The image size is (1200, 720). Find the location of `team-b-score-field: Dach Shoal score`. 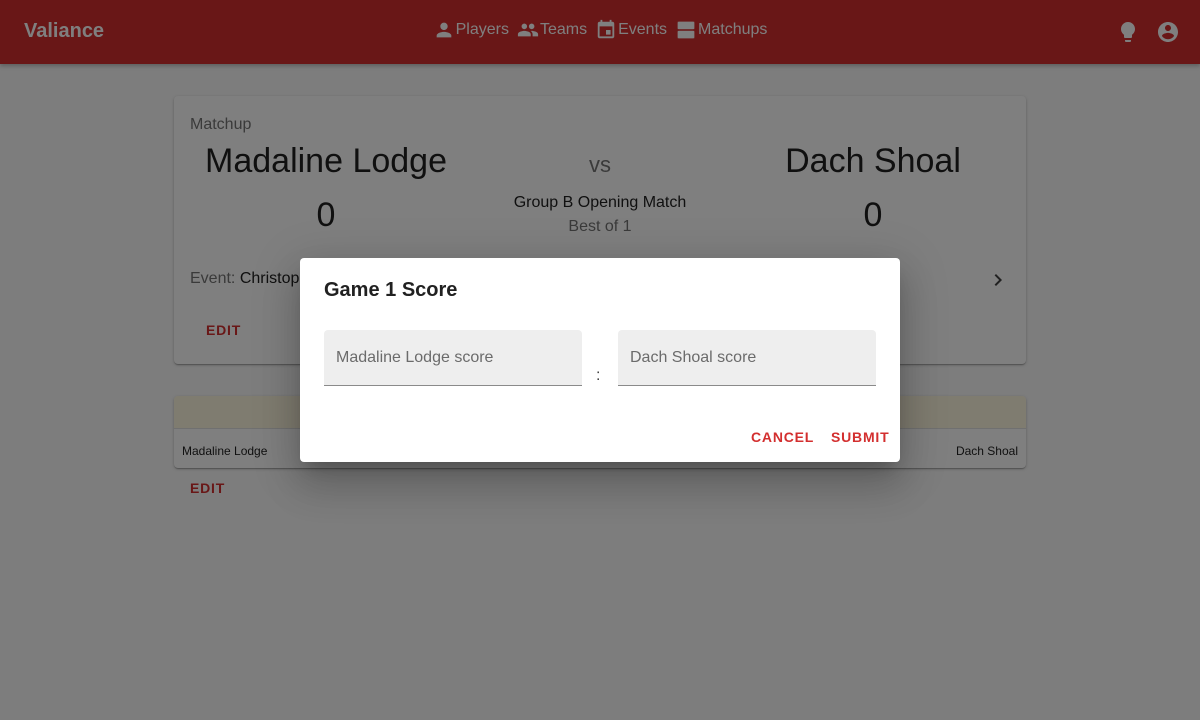

team-b-score-field: Dach Shoal score is located at coordinates (747, 358).